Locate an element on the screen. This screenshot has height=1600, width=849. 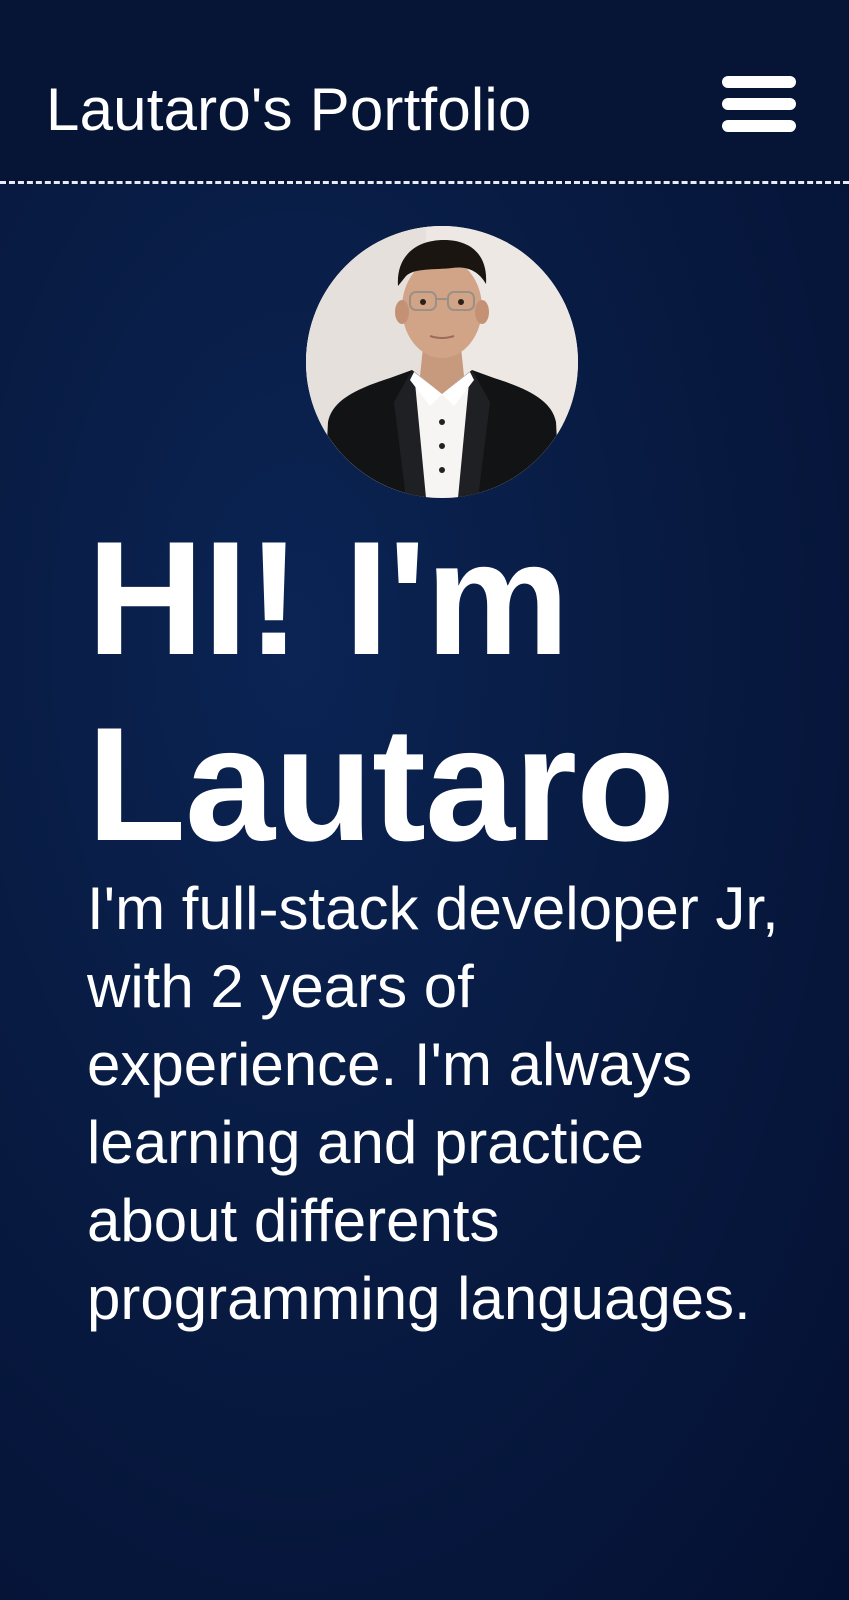
hamburger-menu-button is located at coordinates (759, 104).